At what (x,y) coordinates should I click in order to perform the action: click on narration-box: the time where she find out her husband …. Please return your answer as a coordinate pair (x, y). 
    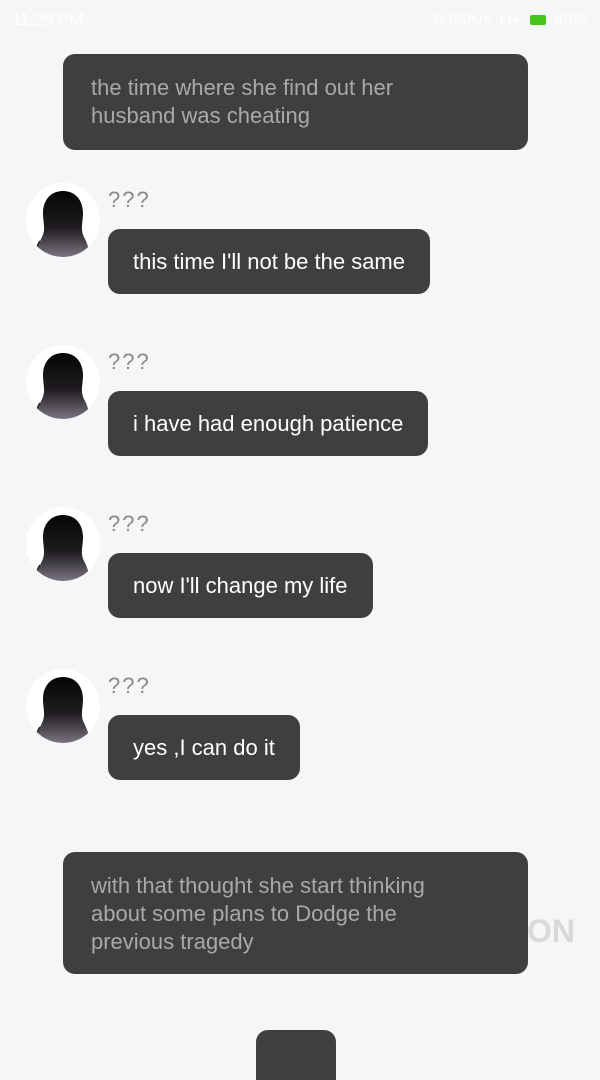
    Looking at the image, I should click on (295, 102).